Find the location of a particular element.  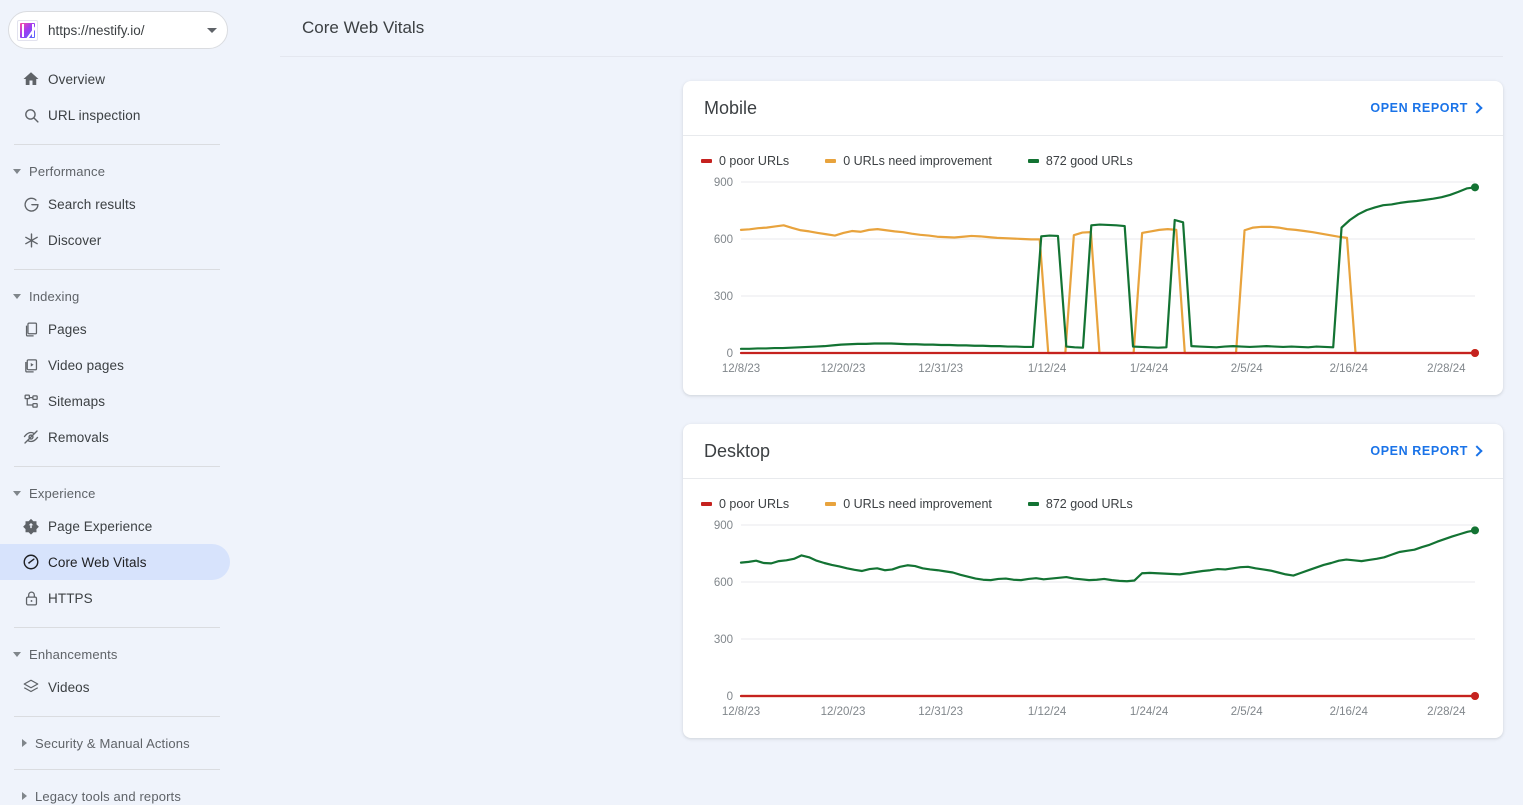

sidebar-item-core-web-vitals: Core Web Vitals is located at coordinates (115, 562).